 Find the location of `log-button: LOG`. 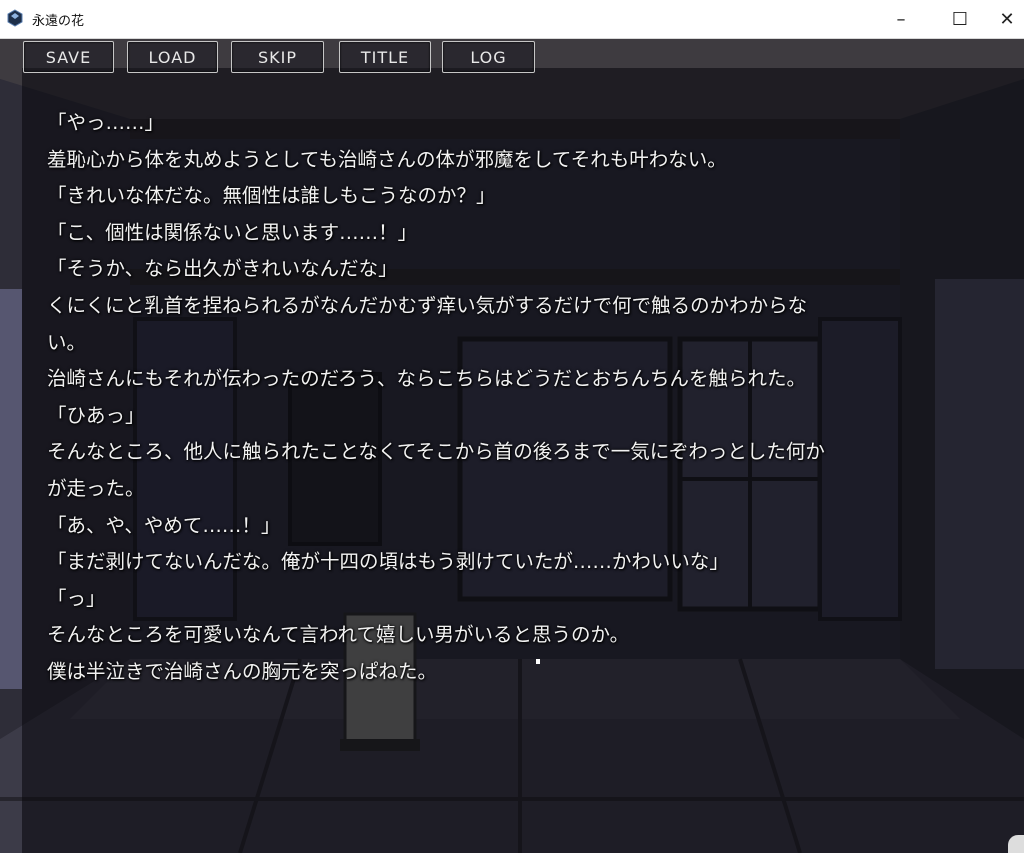

log-button: LOG is located at coordinates (488, 57).